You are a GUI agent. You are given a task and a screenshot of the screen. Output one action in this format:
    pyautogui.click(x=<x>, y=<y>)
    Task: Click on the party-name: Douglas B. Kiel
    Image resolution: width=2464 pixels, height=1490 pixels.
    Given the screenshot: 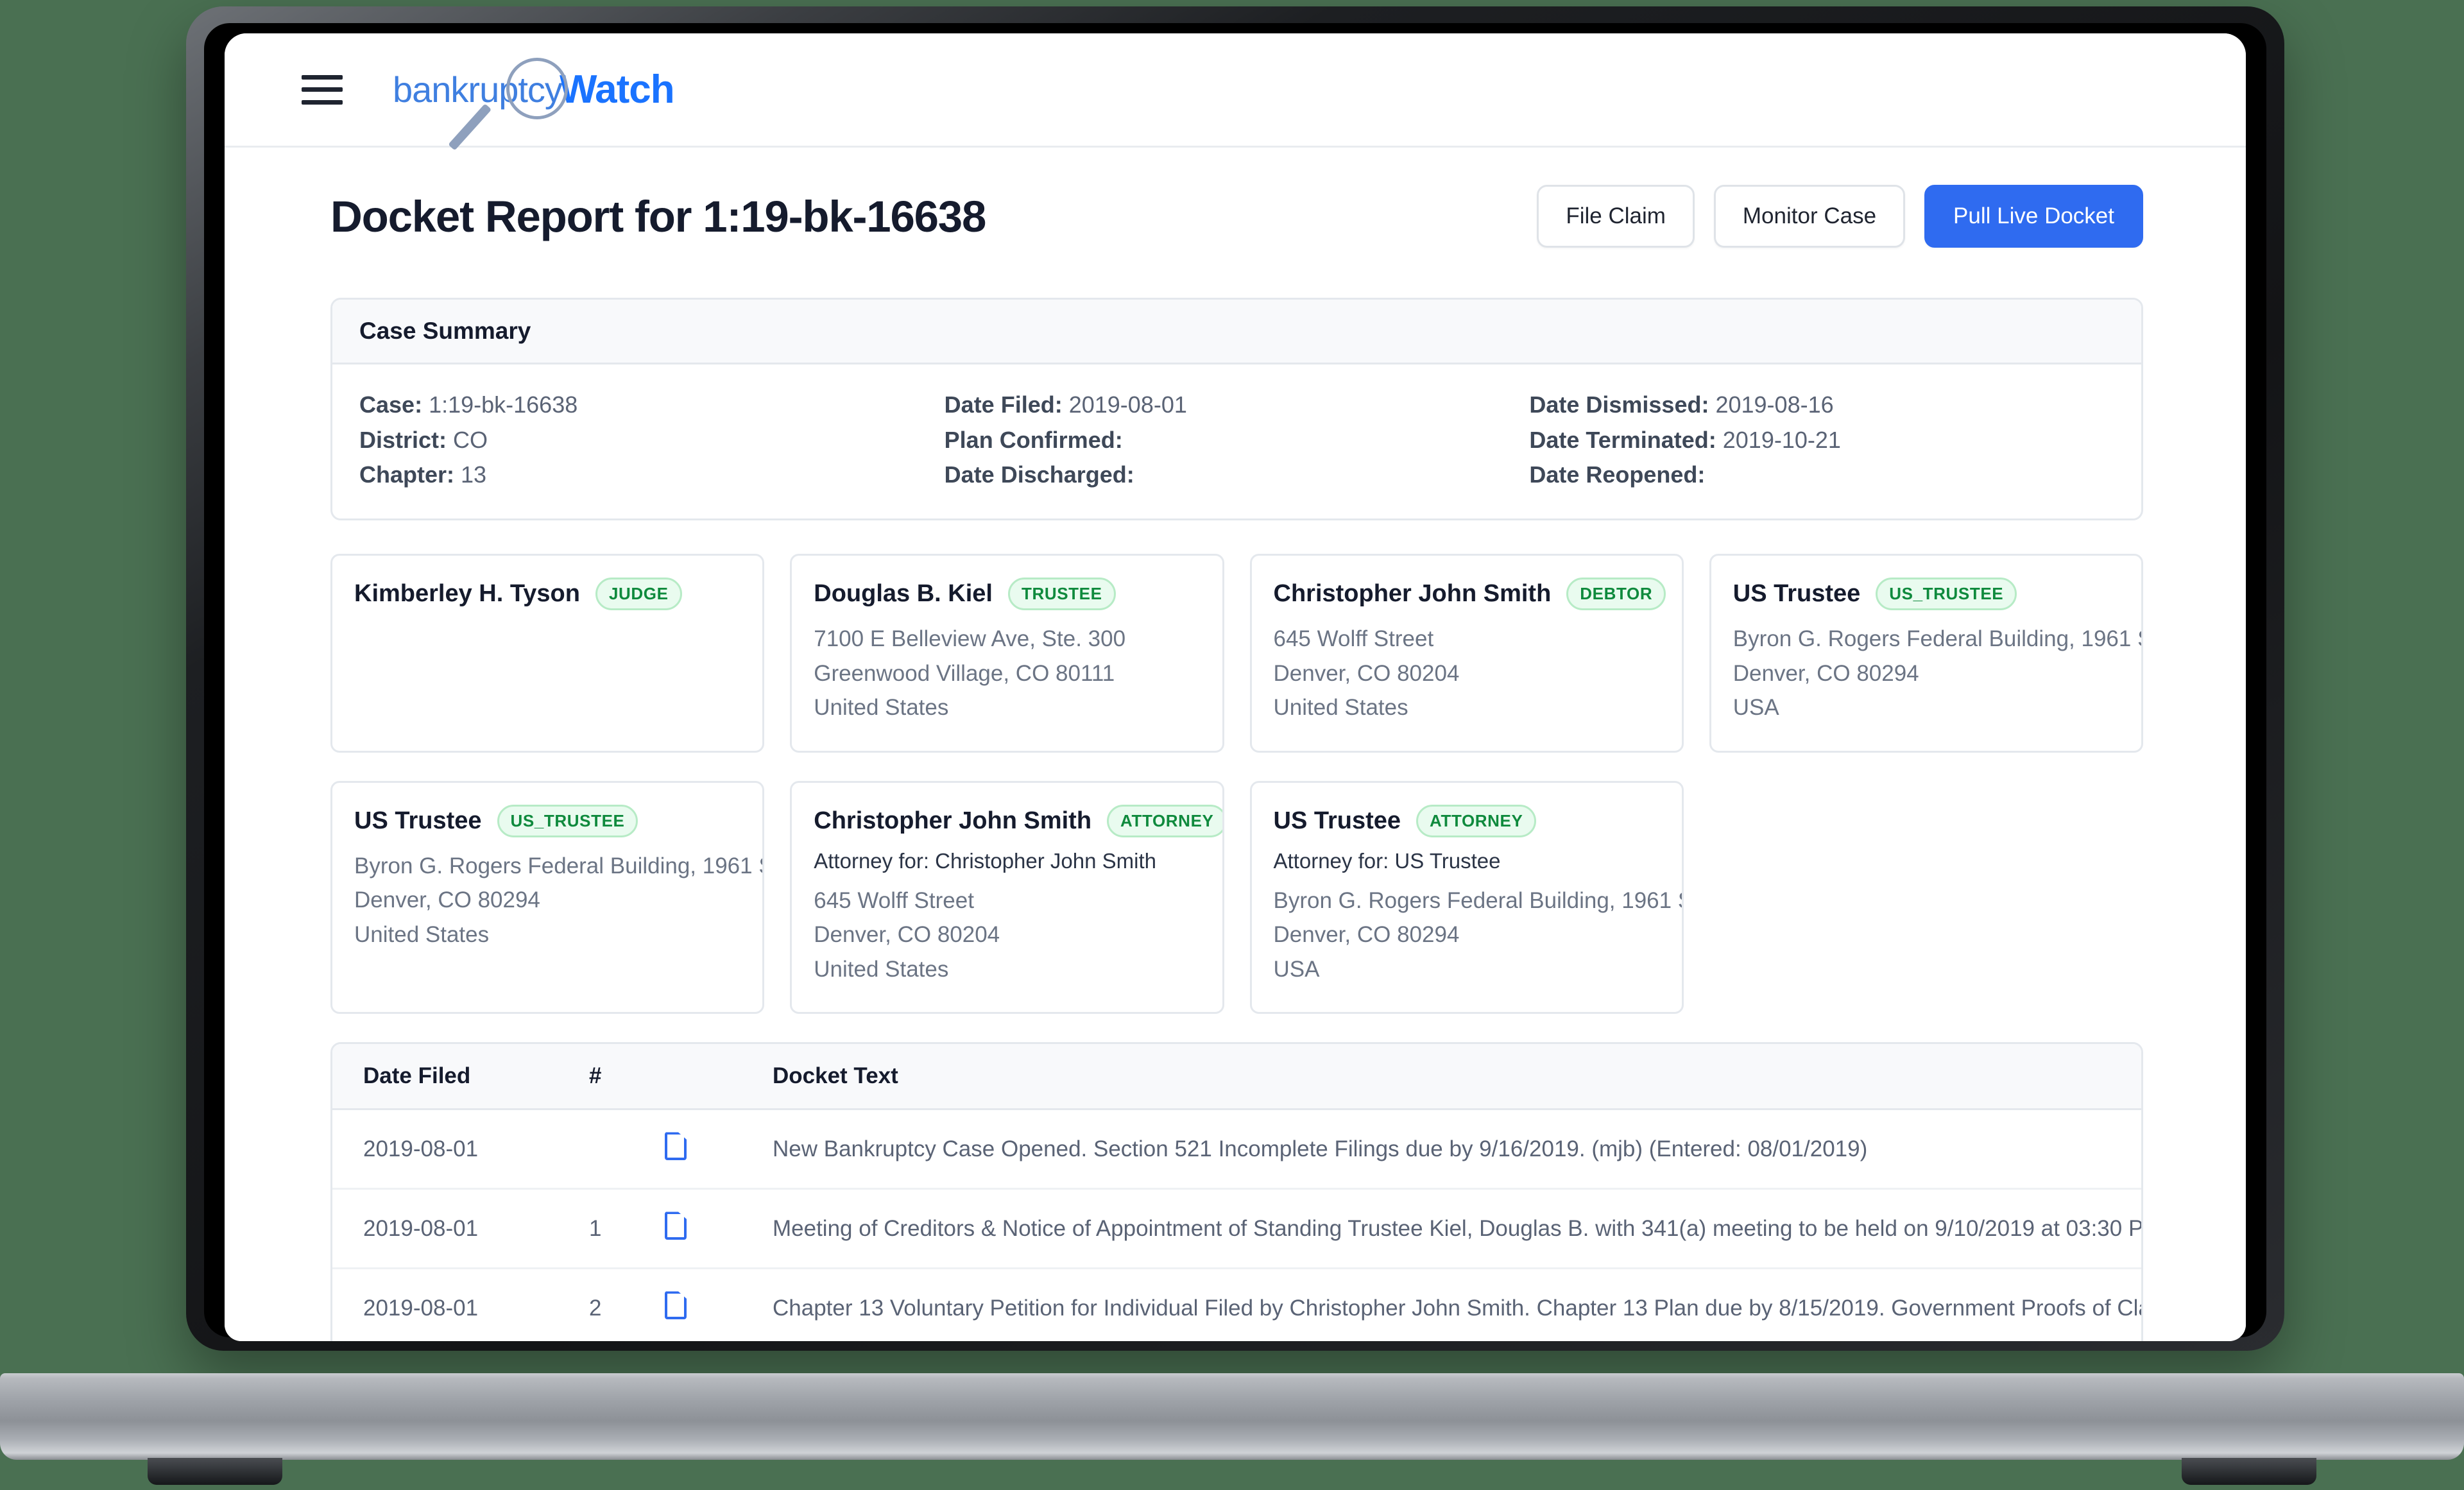 What is the action you would take?
    pyautogui.click(x=904, y=594)
    